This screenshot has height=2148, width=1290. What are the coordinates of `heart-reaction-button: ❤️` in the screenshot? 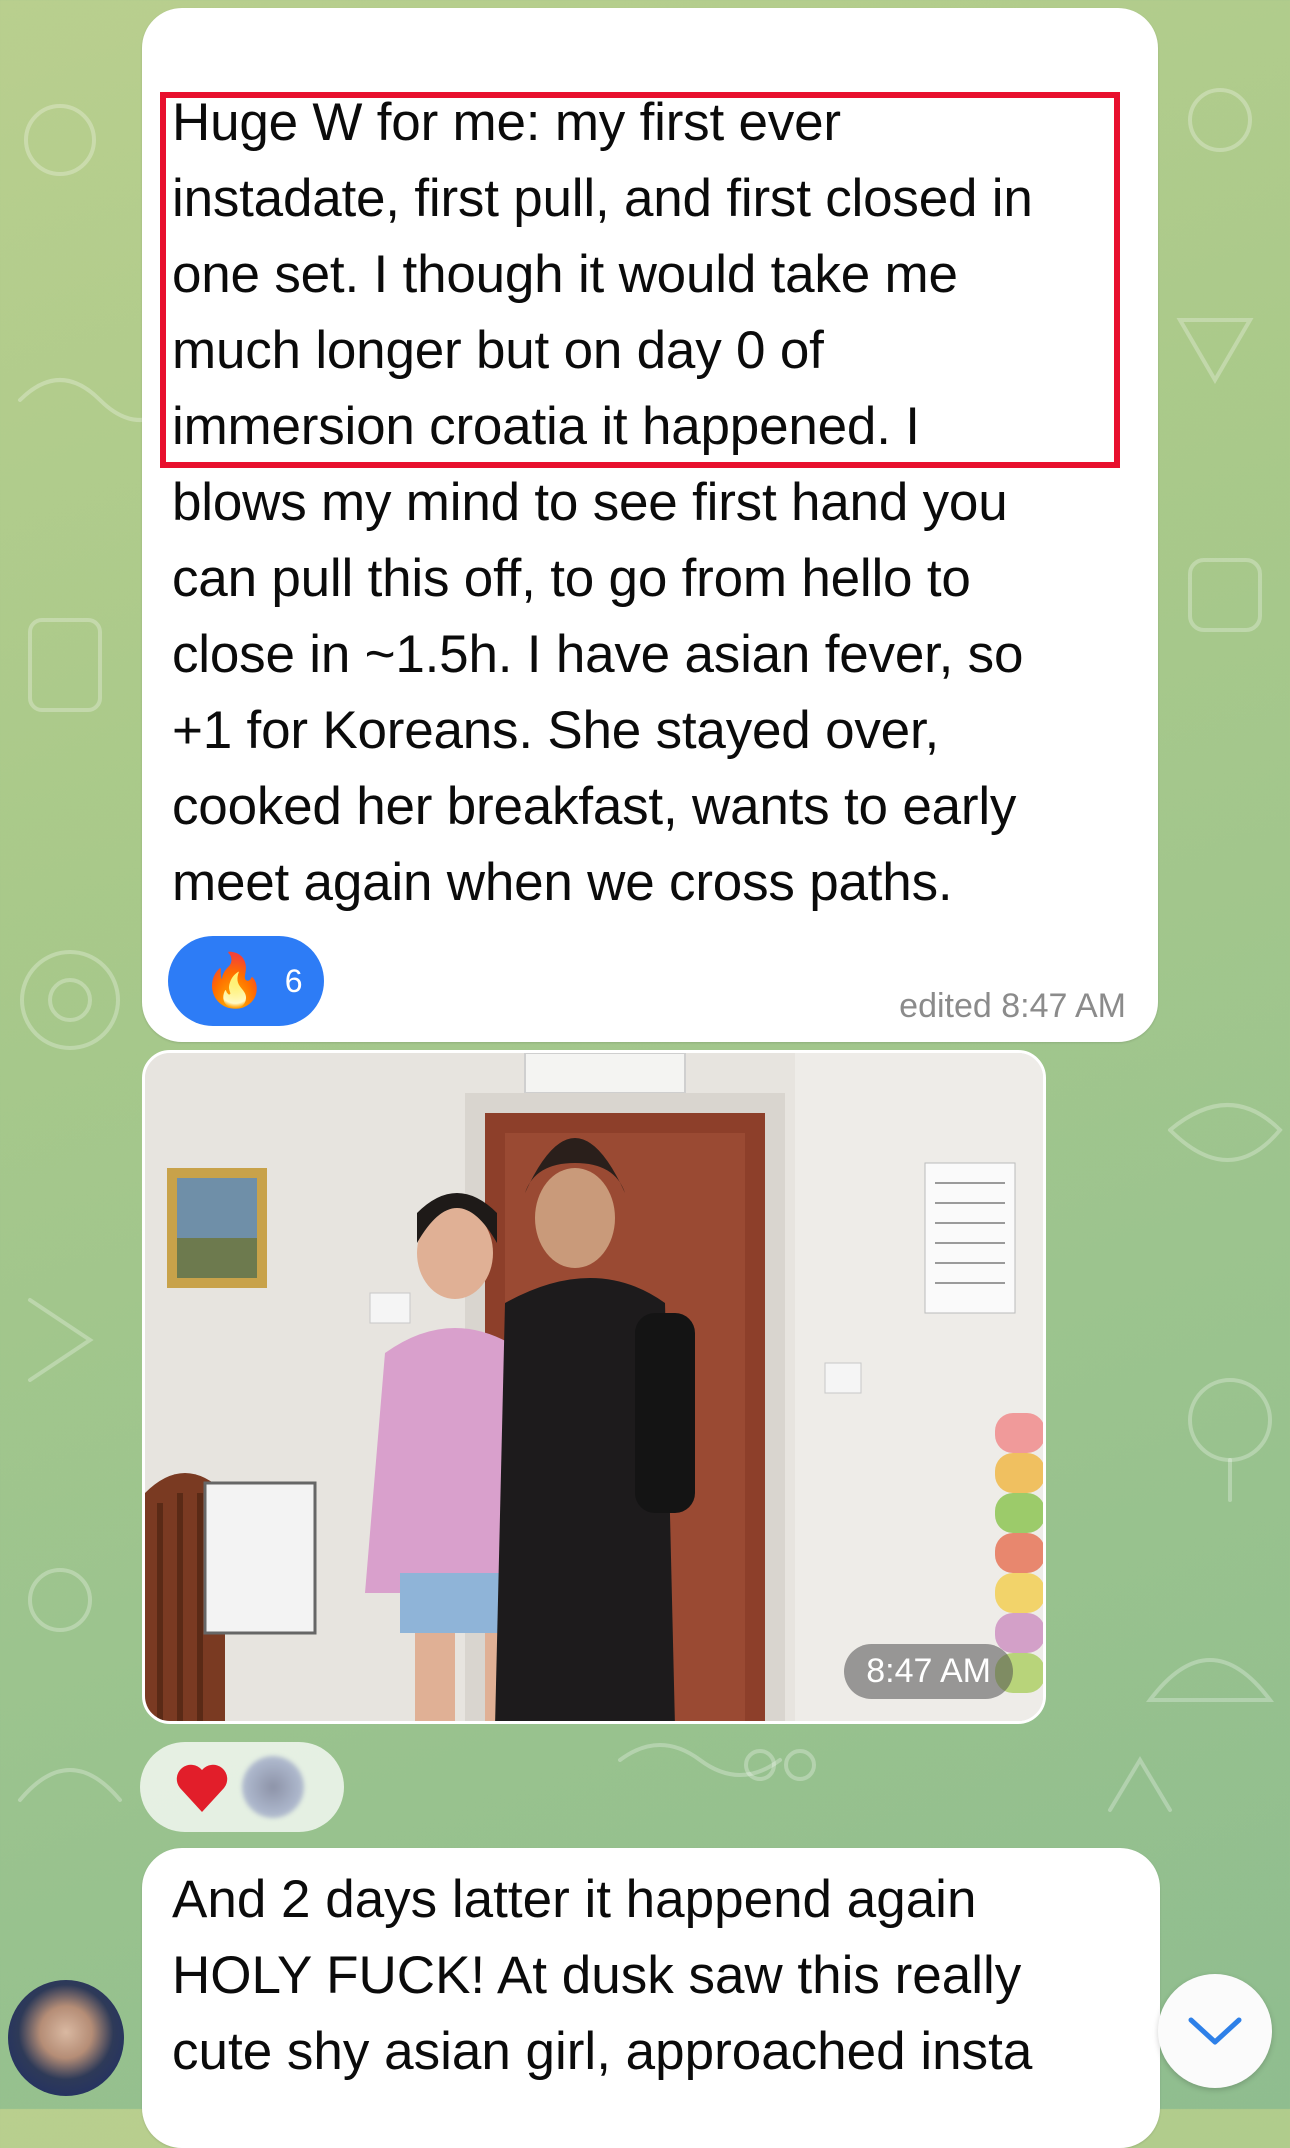 It's located at (242, 1787).